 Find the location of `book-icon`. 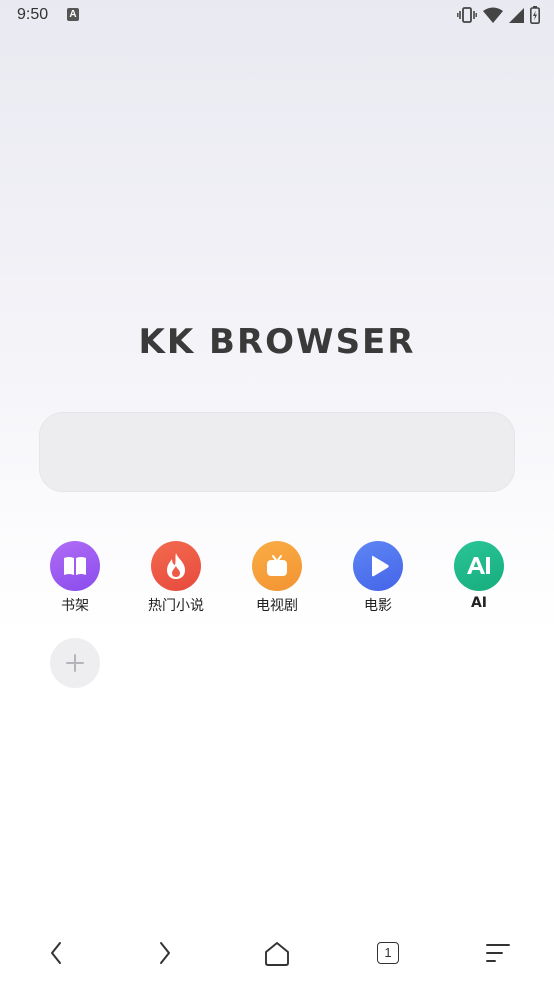

book-icon is located at coordinates (75, 566).